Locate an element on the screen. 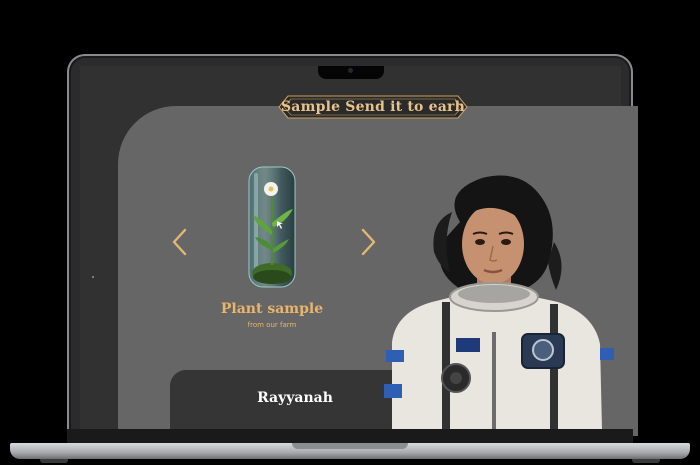 This screenshot has width=700, height=465. chevron-left-icon is located at coordinates (179, 242).